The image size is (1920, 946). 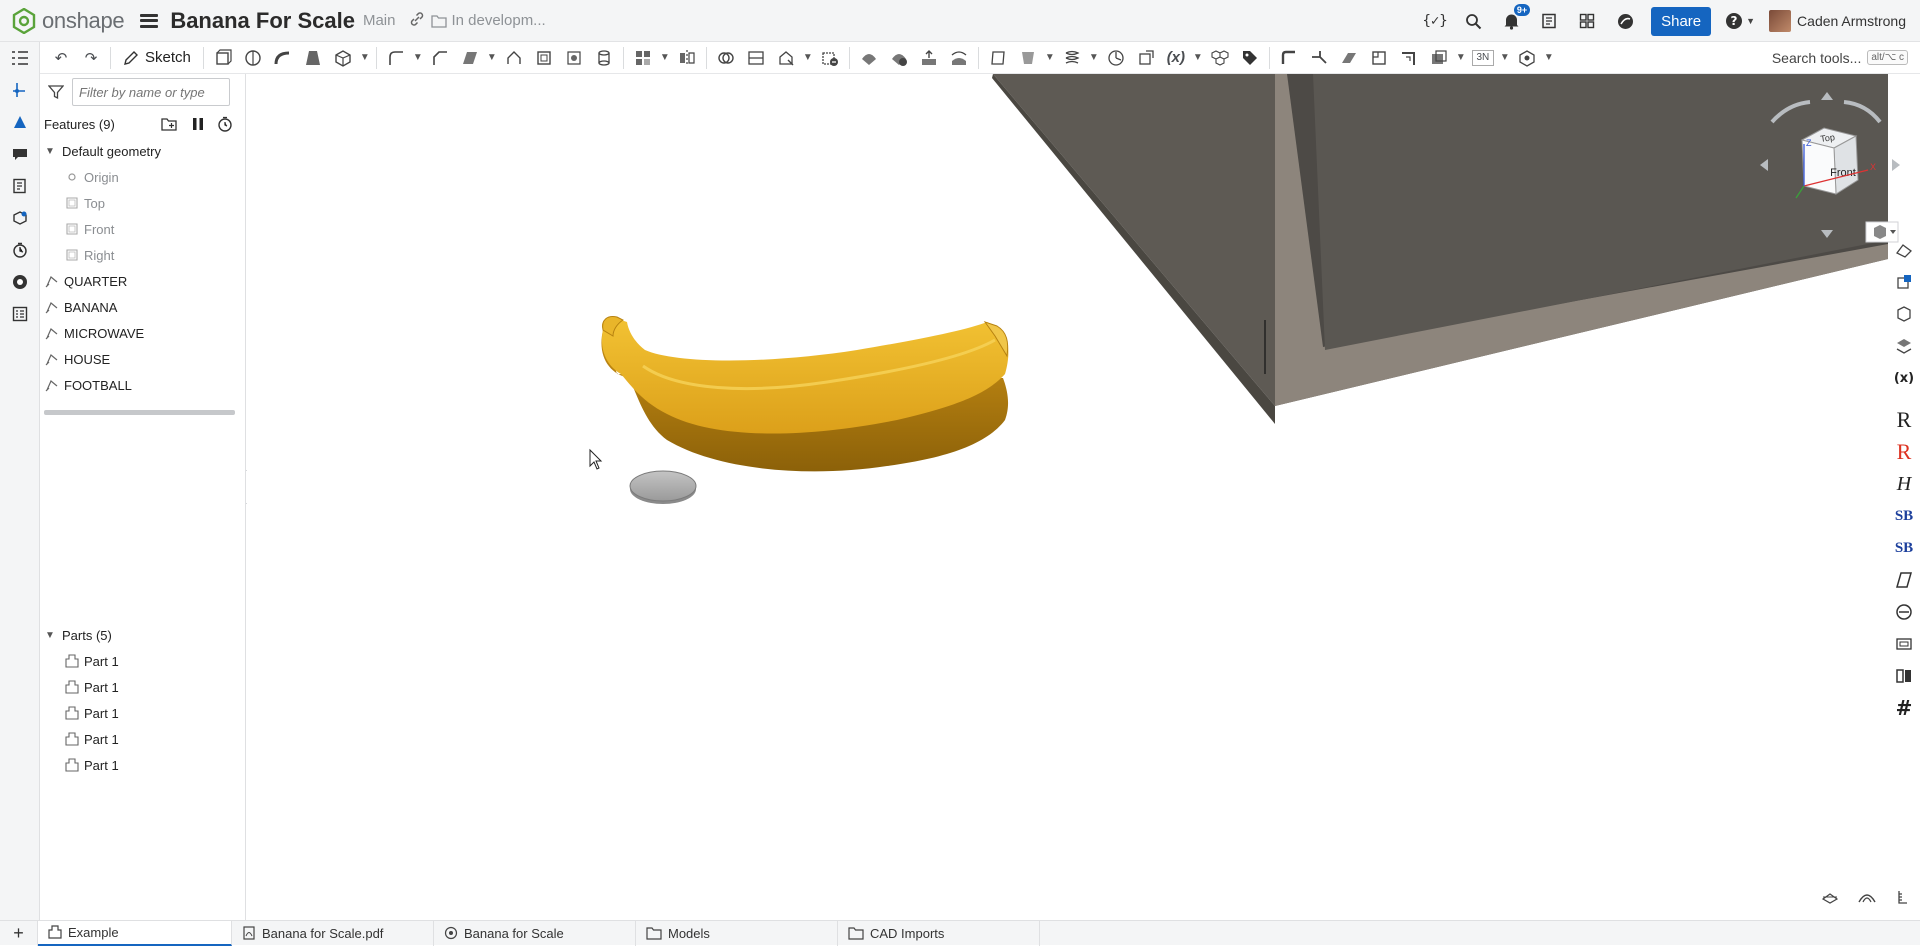 What do you see at coordinates (929, 58) in the screenshot?
I see `move-face-icon` at bounding box center [929, 58].